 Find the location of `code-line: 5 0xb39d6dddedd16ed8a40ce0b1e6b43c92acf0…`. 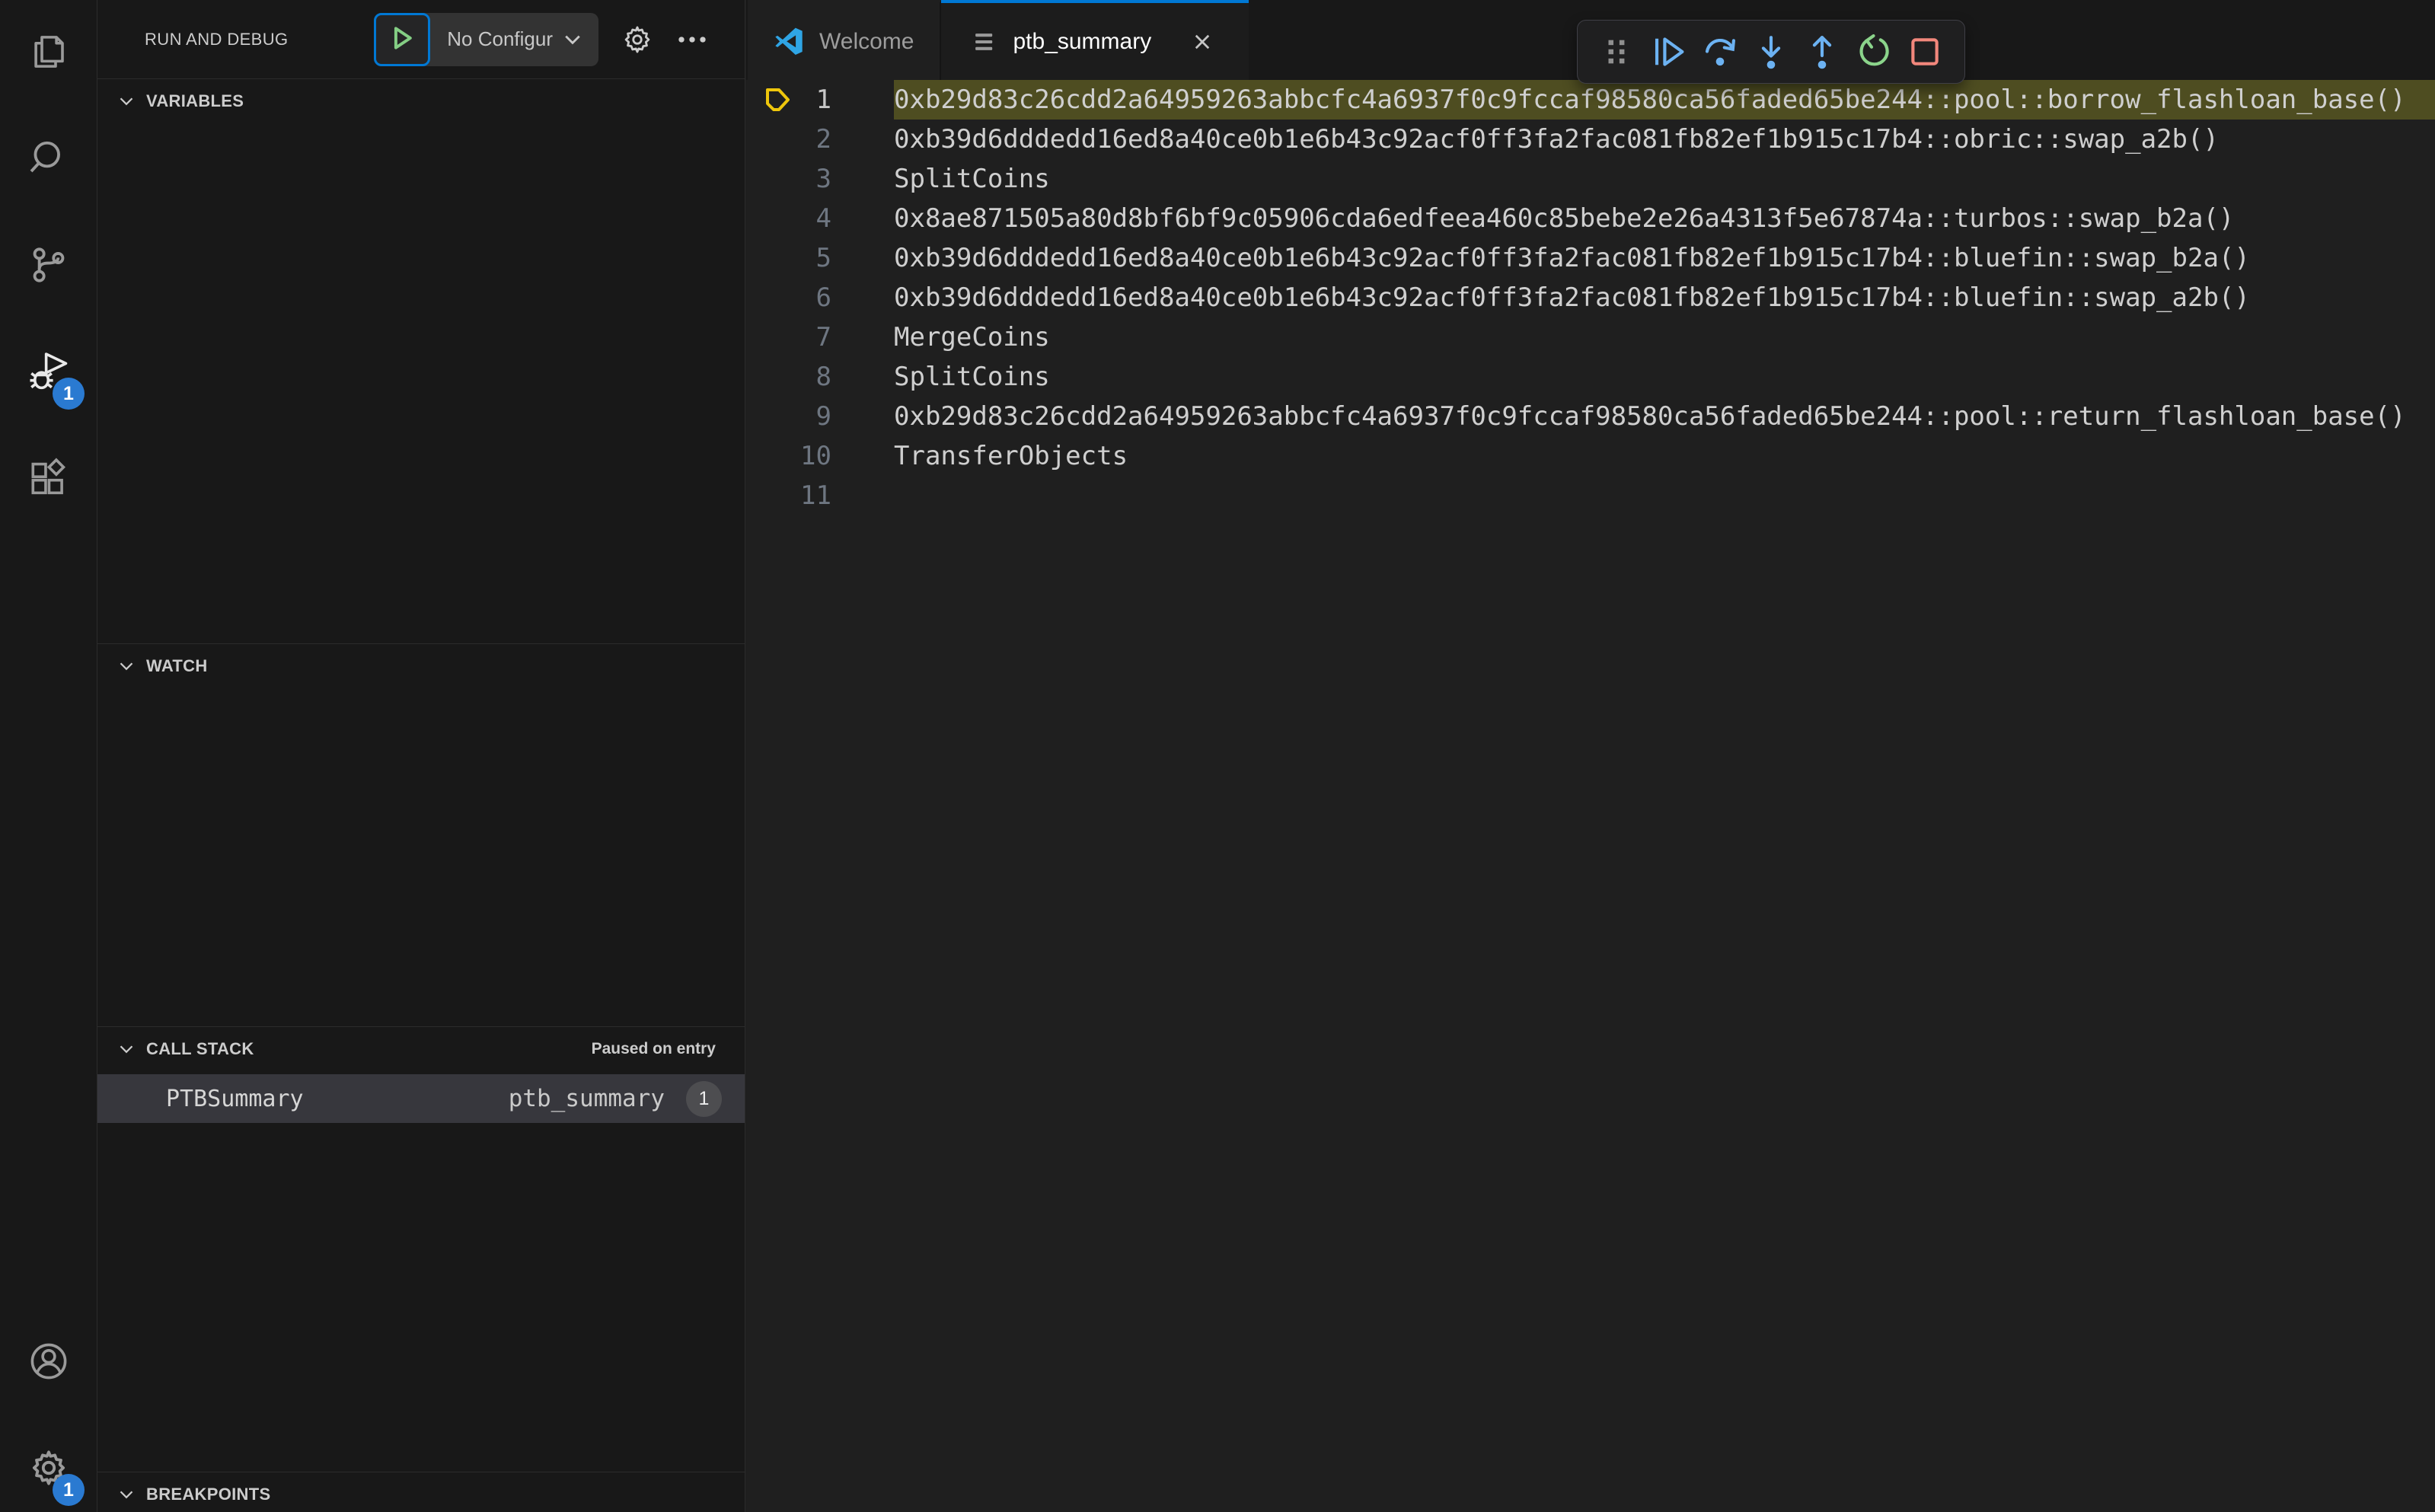

code-line: 5 0xb39d6dddedd16ed8a40ce0b1e6b43c92acf0… is located at coordinates (1590, 258).